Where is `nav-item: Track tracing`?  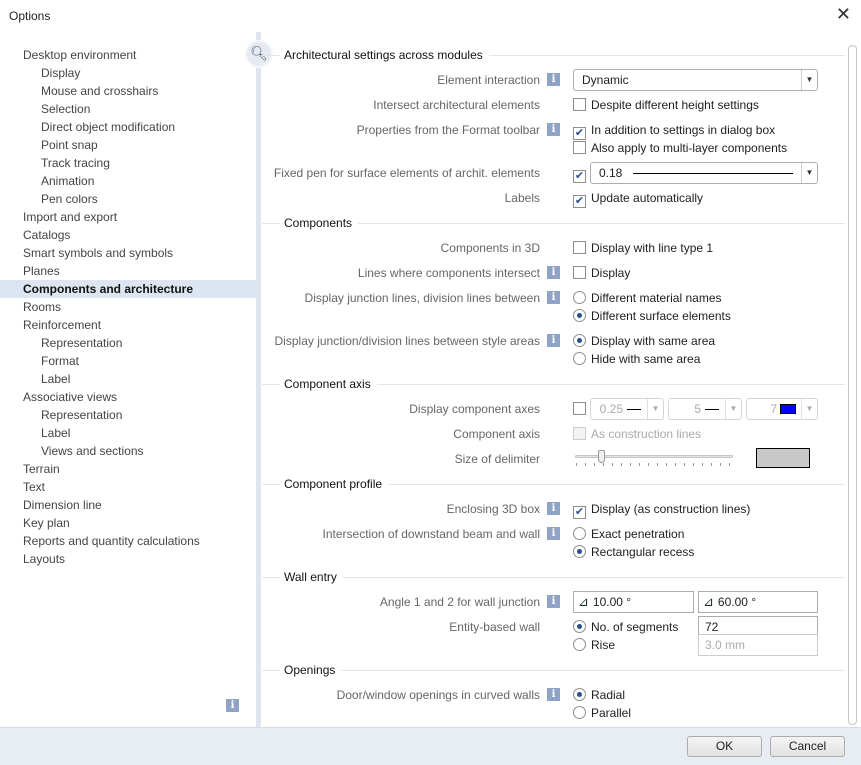 nav-item: Track tracing is located at coordinates (128, 163).